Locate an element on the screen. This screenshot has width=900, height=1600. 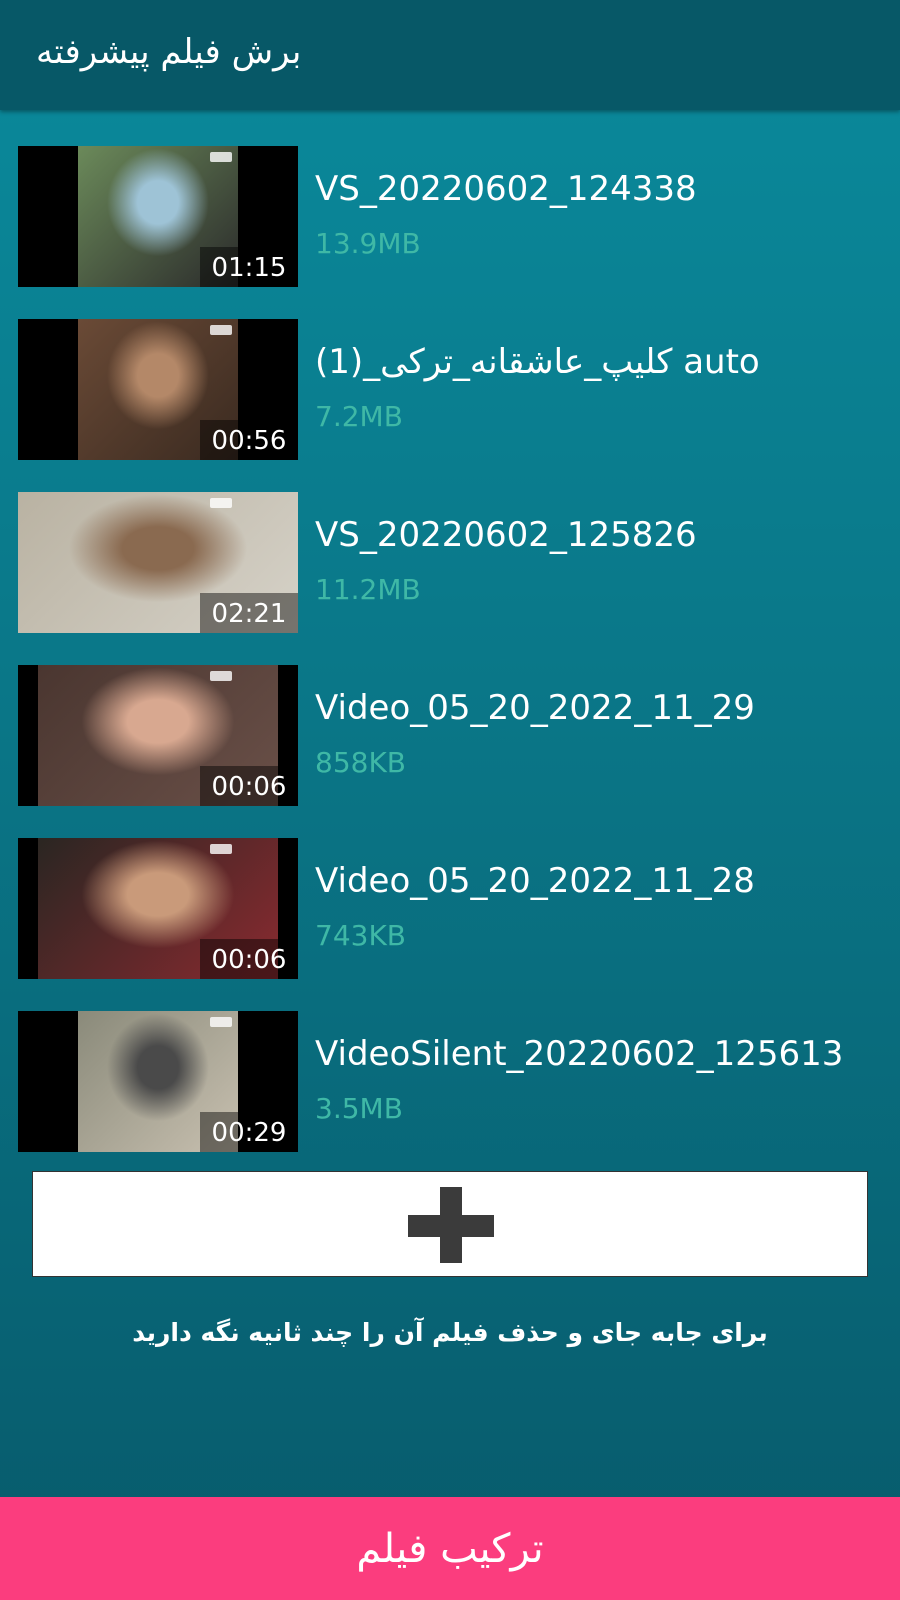
add-video-button is located at coordinates (450, 1224).